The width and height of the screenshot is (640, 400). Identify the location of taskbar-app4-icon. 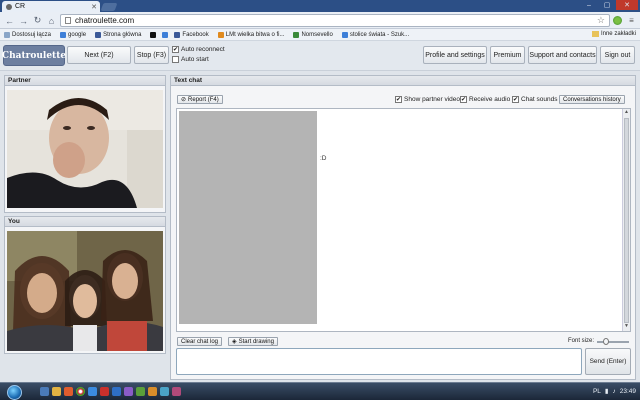
(140, 391).